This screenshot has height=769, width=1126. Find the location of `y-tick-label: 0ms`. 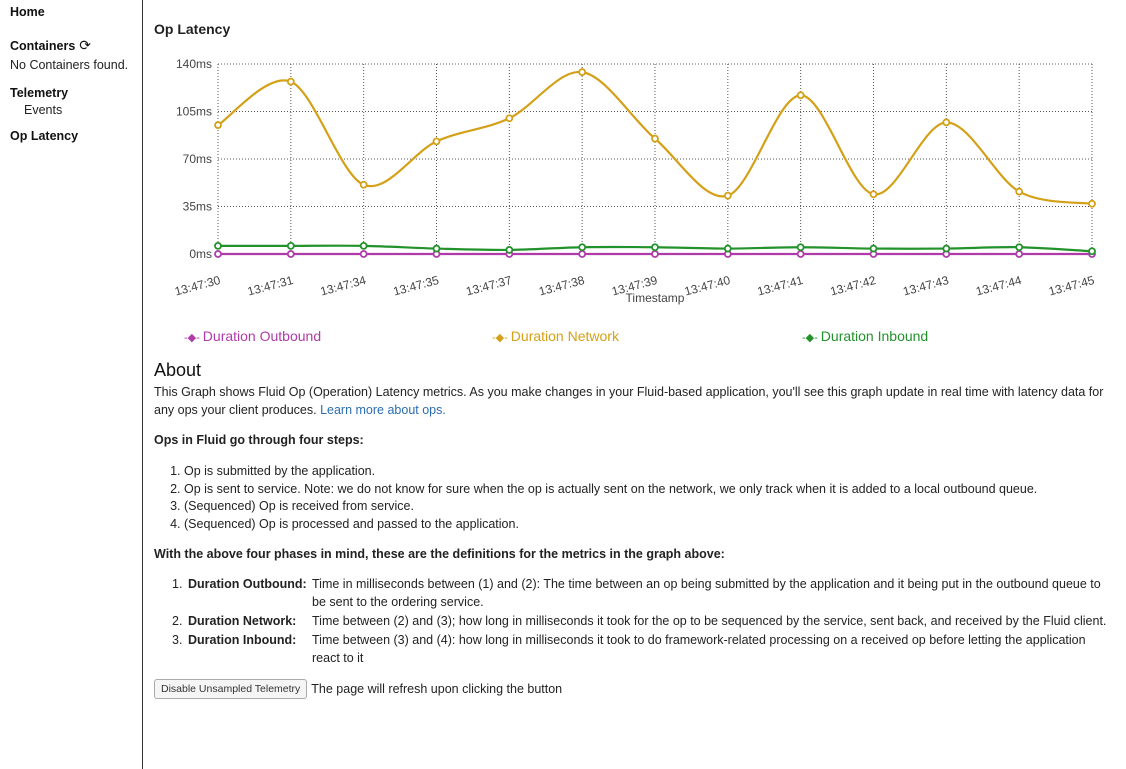

y-tick-label: 0ms is located at coordinates (200, 254).